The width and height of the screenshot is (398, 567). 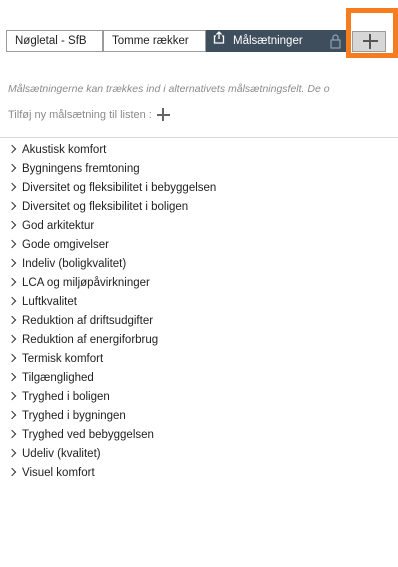 I want to click on goal-label: Reduktion af energiforbrug, so click(x=90, y=340).